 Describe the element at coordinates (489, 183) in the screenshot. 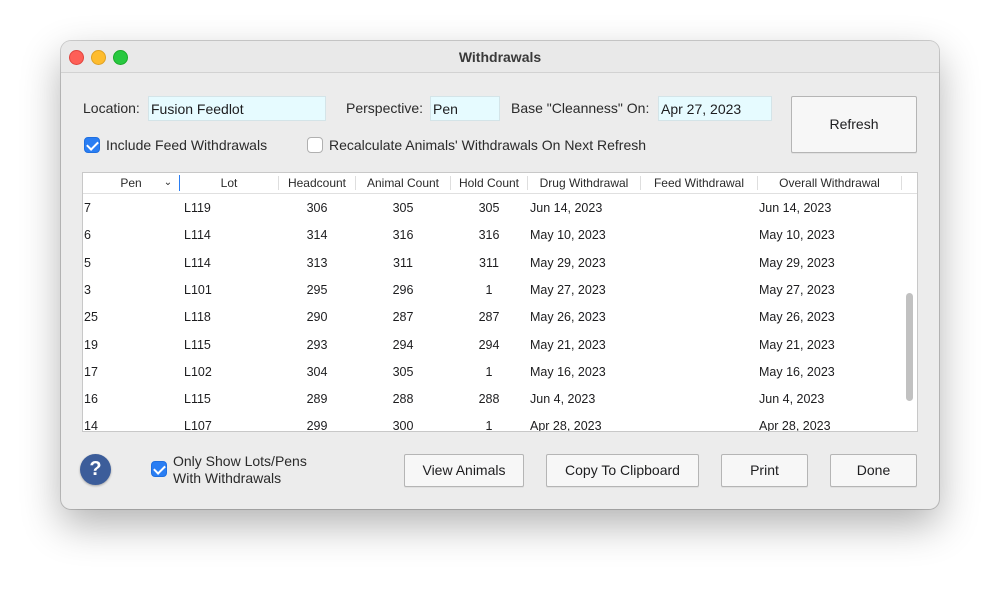

I see `column-header-hold-count: Hold Count` at that location.